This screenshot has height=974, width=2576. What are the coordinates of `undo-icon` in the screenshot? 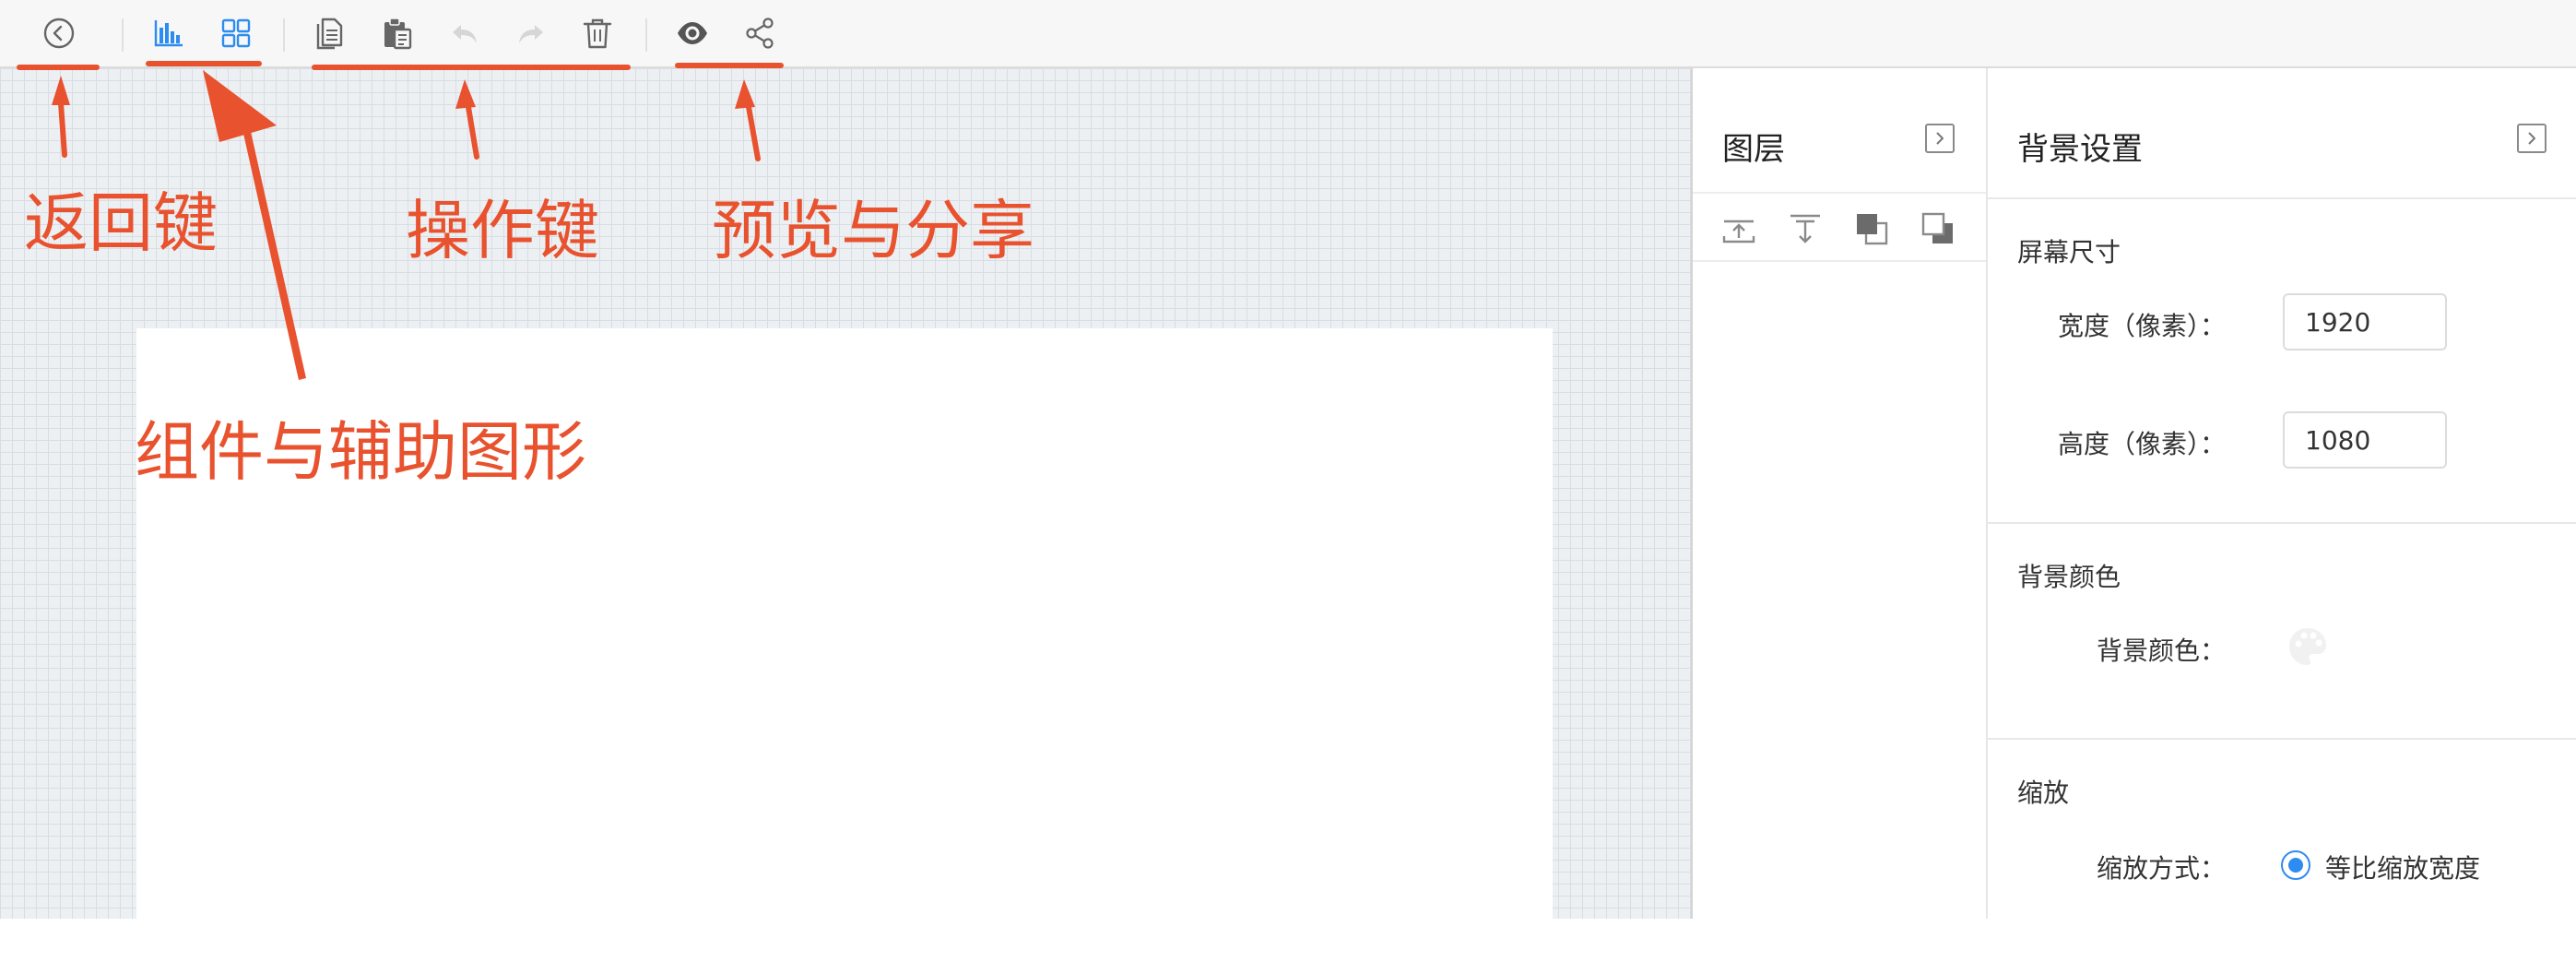 It's located at (465, 34).